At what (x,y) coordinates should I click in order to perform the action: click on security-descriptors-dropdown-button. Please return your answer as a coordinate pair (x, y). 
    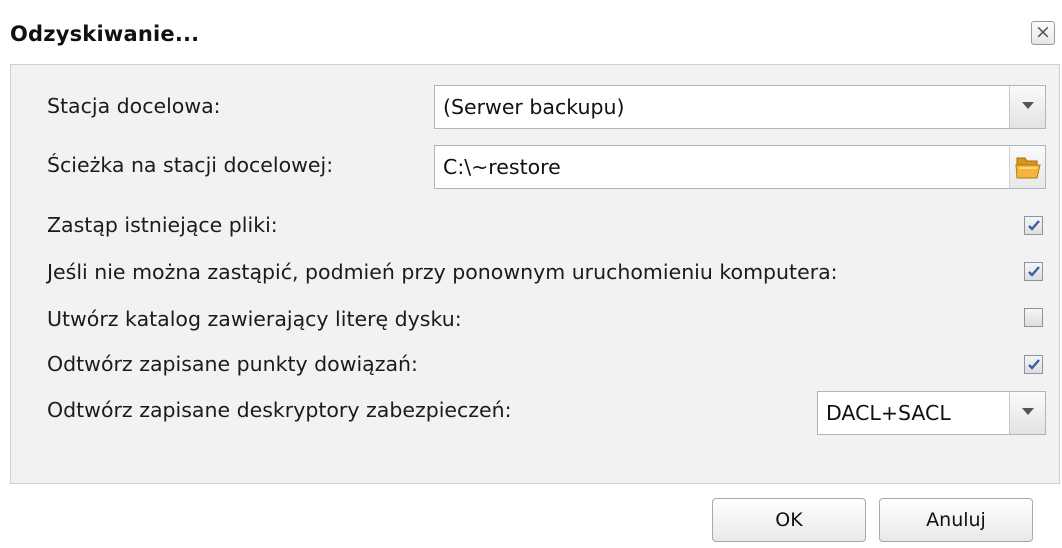
    Looking at the image, I should click on (1027, 413).